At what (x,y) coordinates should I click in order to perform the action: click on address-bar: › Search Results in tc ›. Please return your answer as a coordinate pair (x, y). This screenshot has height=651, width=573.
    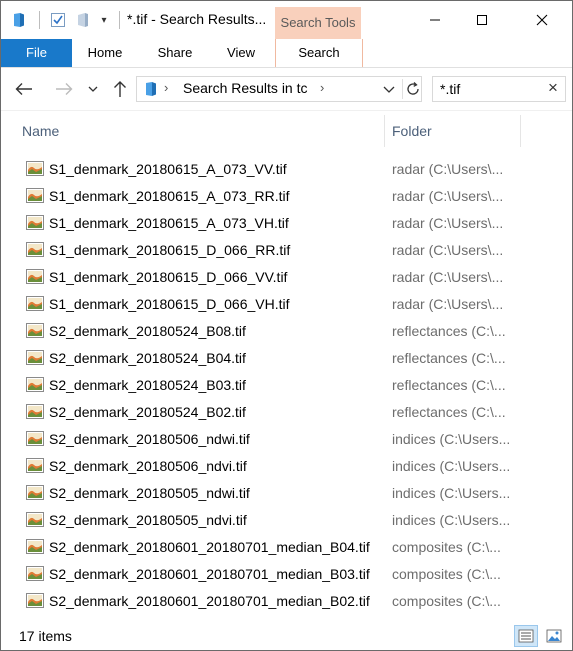
    Looking at the image, I should click on (279, 89).